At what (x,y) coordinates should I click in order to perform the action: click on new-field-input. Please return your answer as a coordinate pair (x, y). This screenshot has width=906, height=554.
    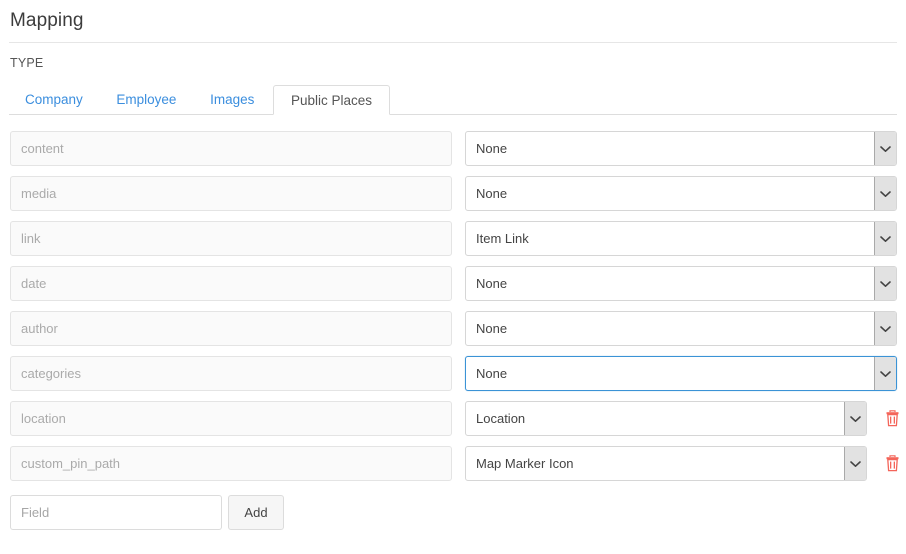
    Looking at the image, I should click on (116, 512).